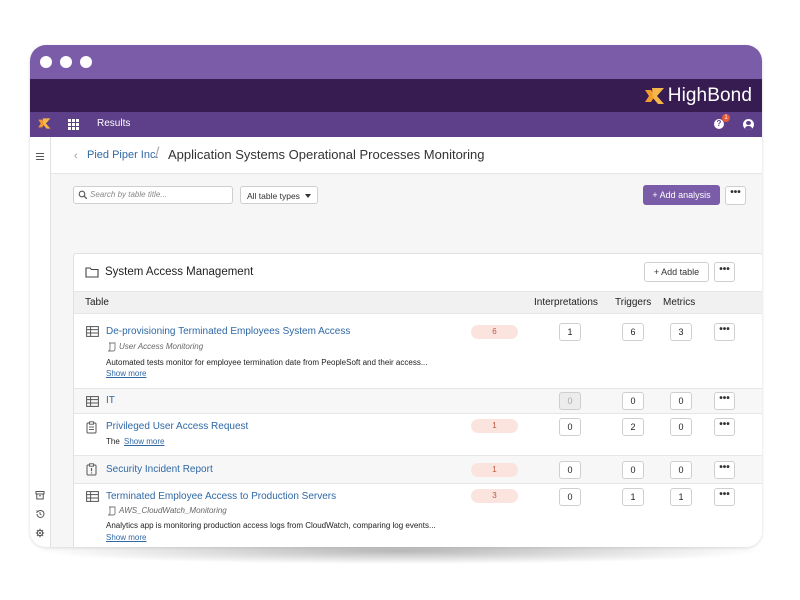 This screenshot has height=600, width=800. What do you see at coordinates (91, 469) in the screenshot?
I see `clipboard-alert-icon` at bounding box center [91, 469].